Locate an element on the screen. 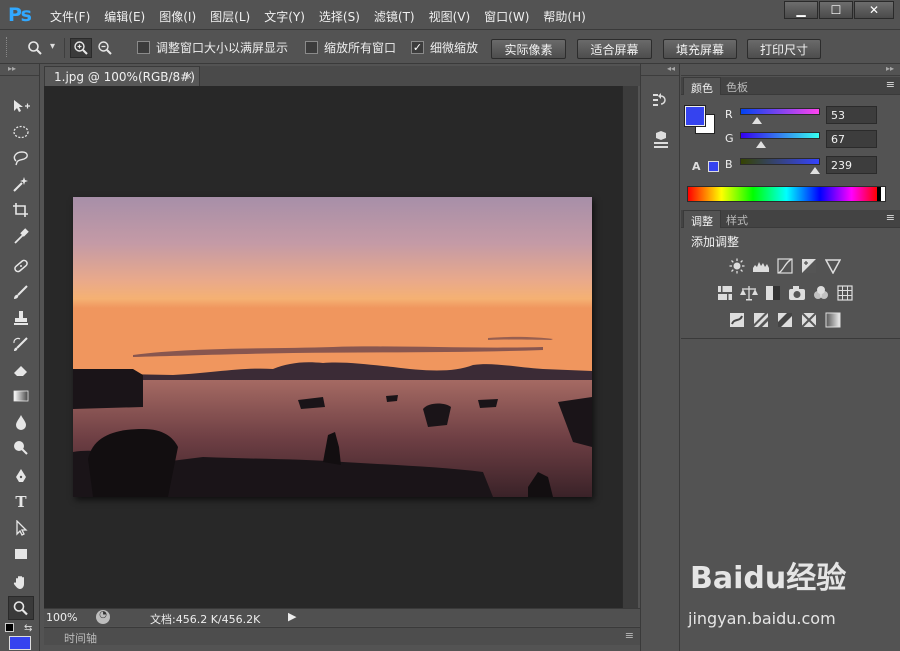 This screenshot has width=900, height=651. vertical-scrollbar is located at coordinates (630, 347).